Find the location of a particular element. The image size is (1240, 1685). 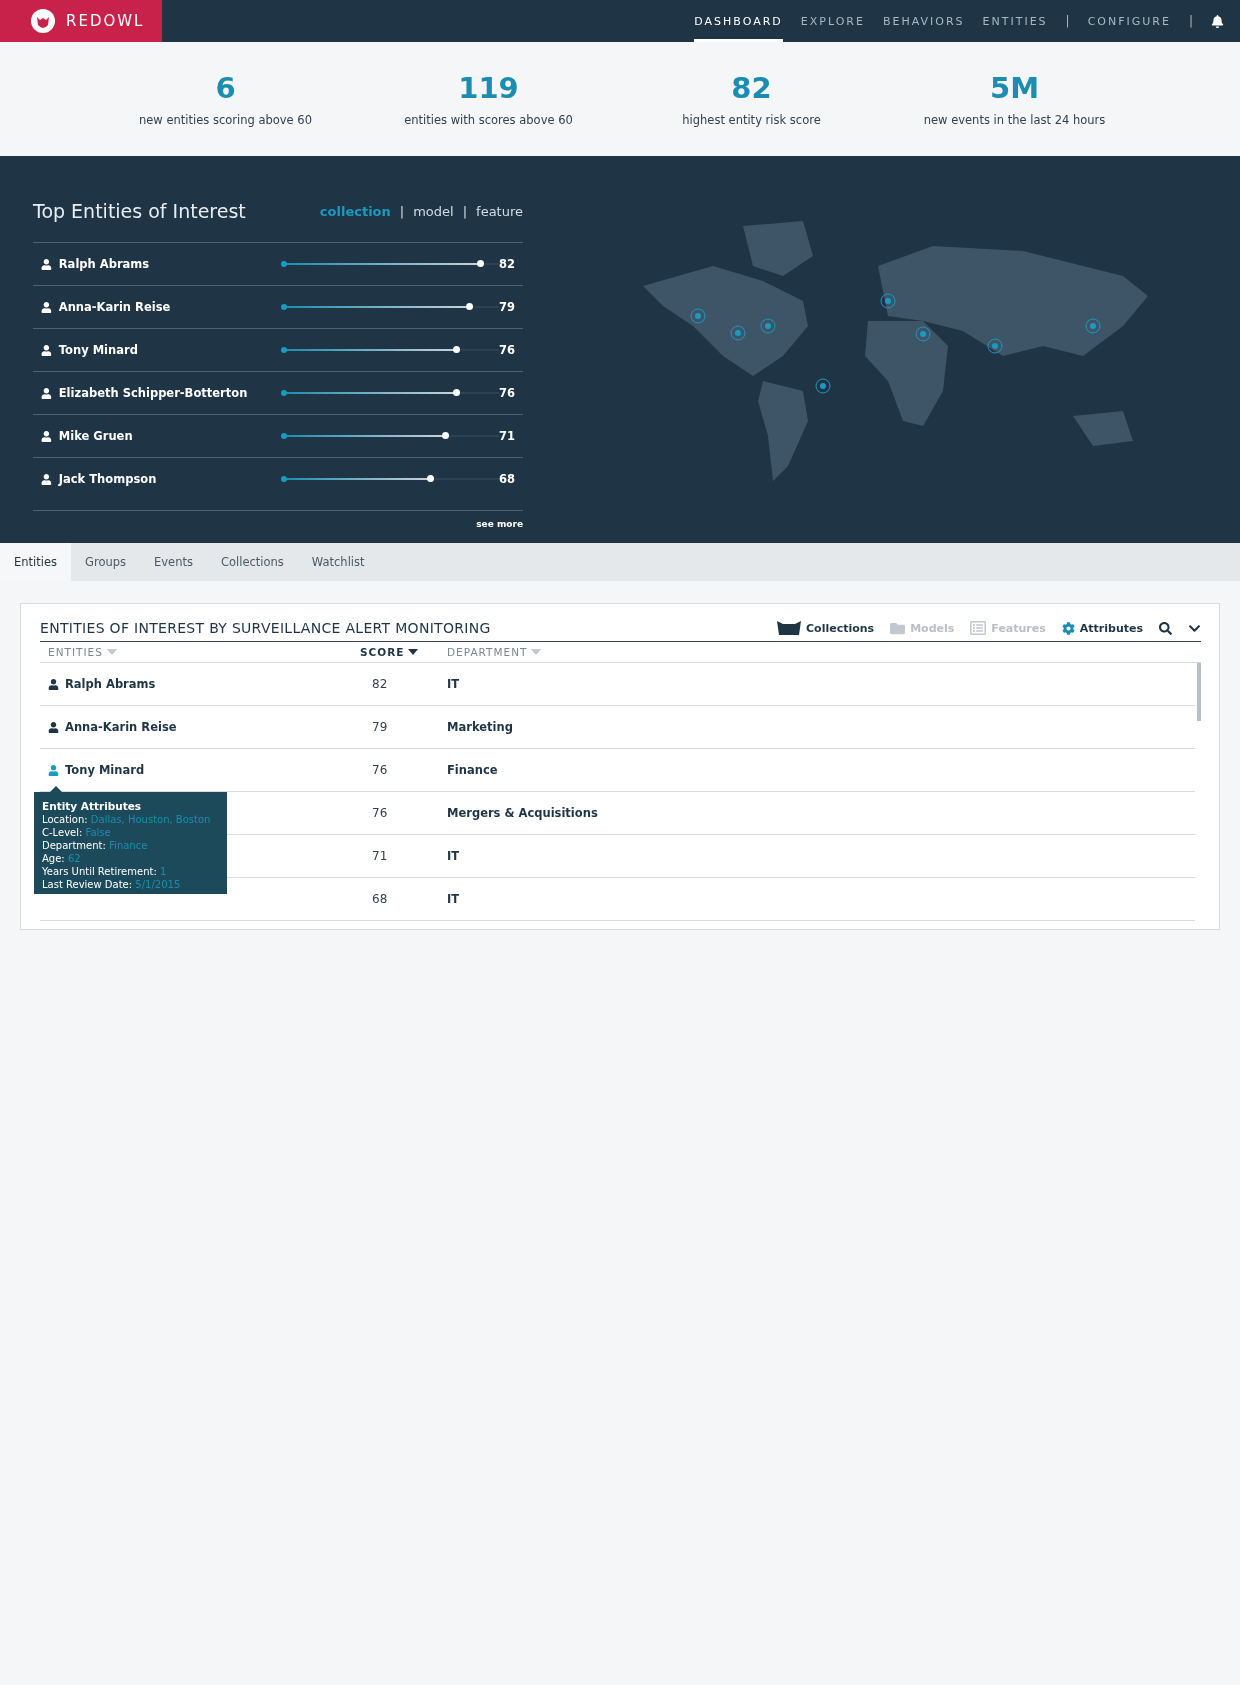

attribute-line: Years Until Retirement: 1 is located at coordinates (105, 871).